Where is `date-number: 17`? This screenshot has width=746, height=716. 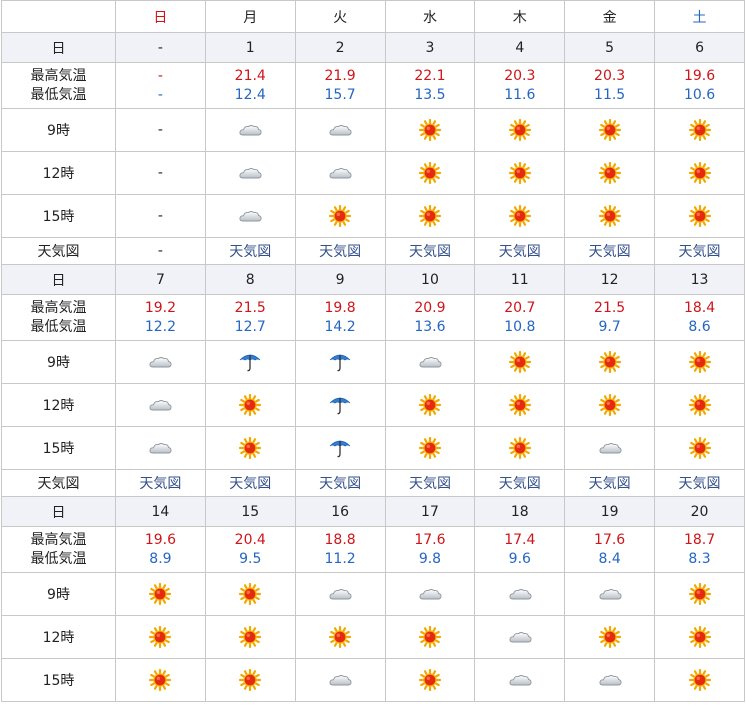 date-number: 17 is located at coordinates (430, 511).